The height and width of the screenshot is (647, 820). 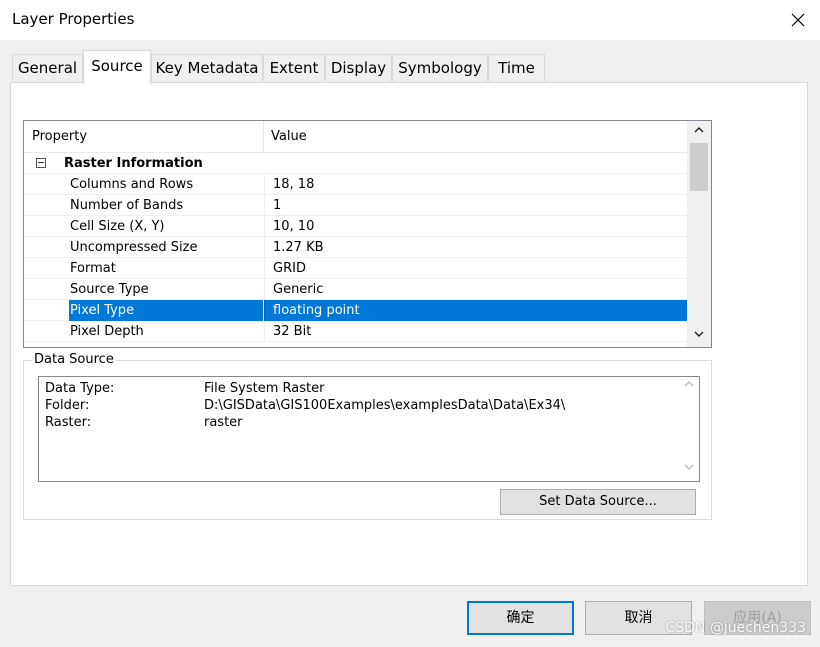 What do you see at coordinates (475, 289) in the screenshot?
I see `property-value: Generic` at bounding box center [475, 289].